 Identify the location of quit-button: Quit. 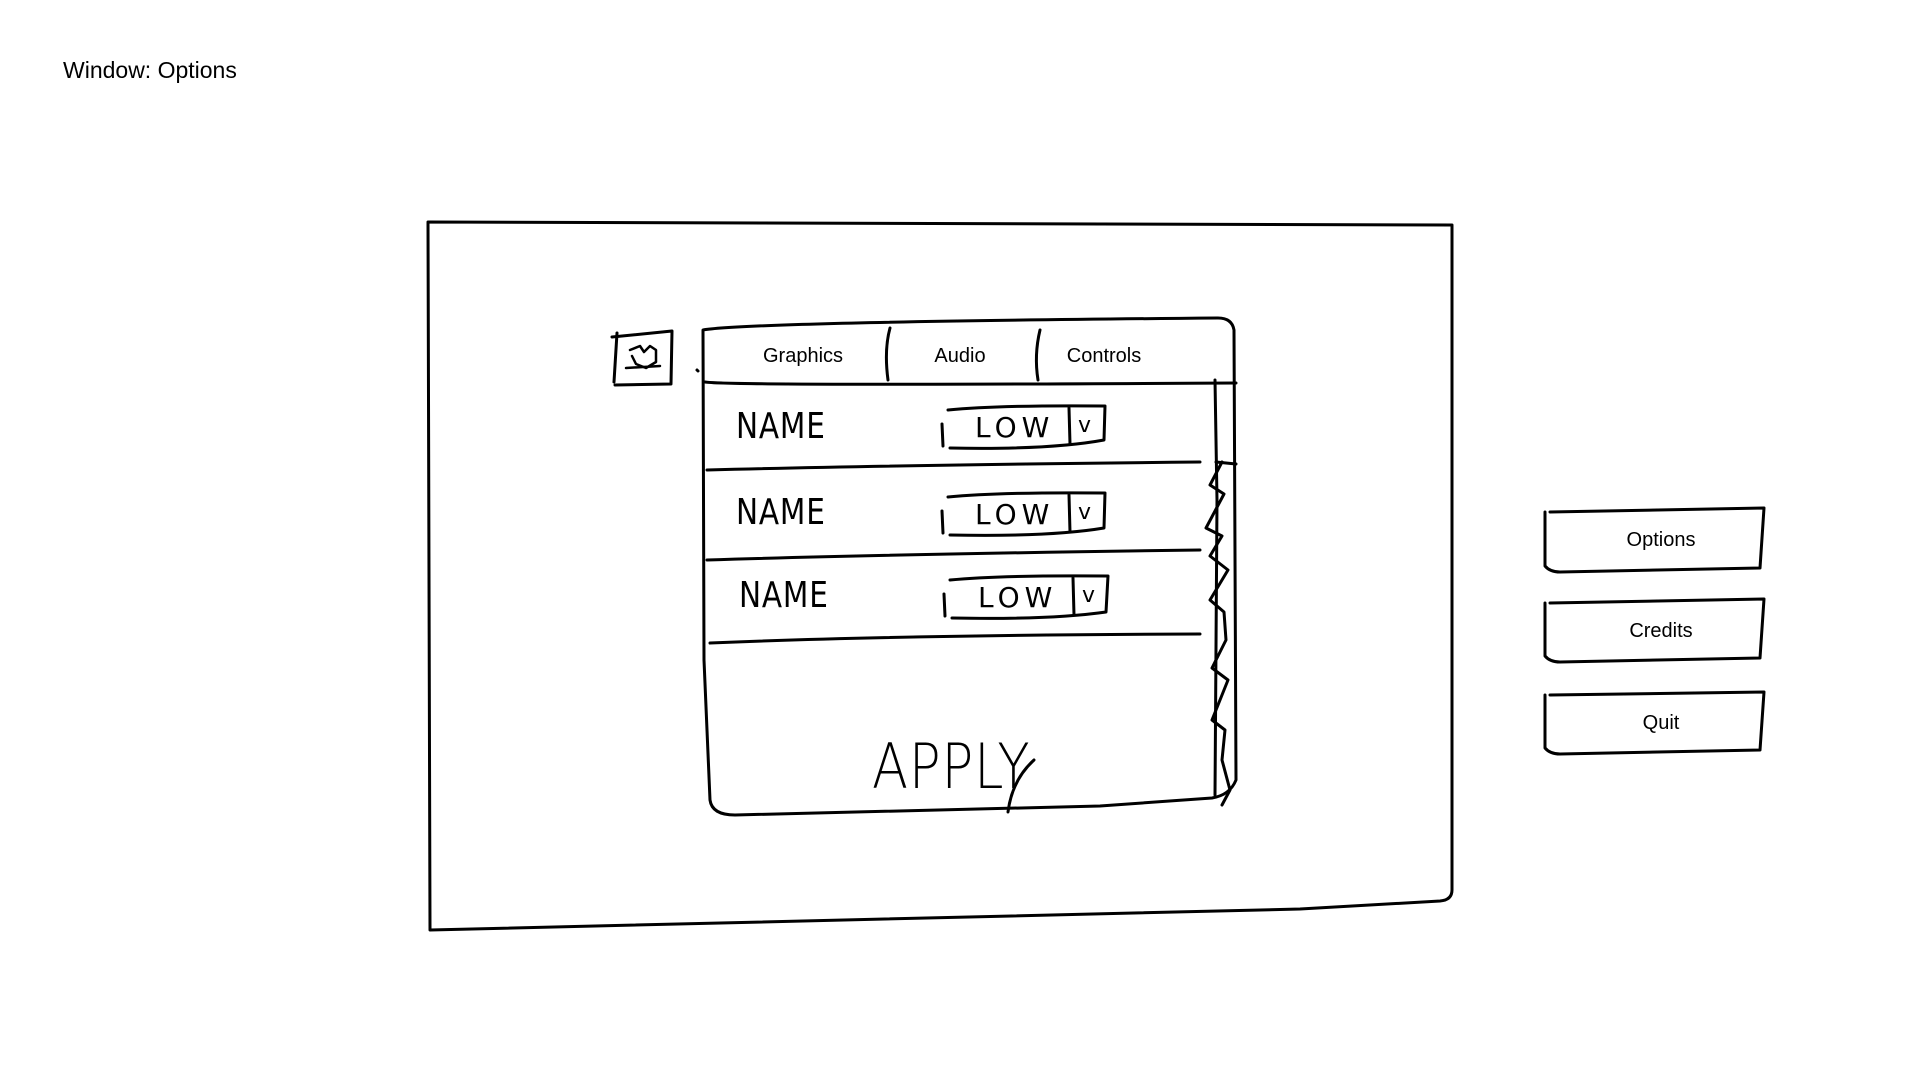
(1661, 723).